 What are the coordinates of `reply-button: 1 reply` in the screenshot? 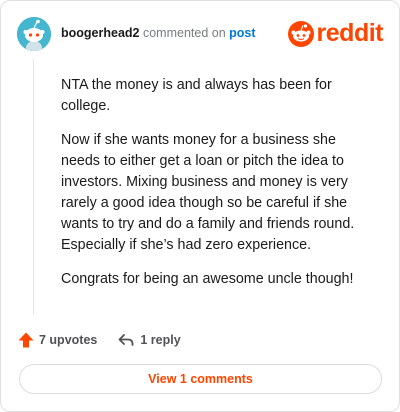 It's located at (149, 340).